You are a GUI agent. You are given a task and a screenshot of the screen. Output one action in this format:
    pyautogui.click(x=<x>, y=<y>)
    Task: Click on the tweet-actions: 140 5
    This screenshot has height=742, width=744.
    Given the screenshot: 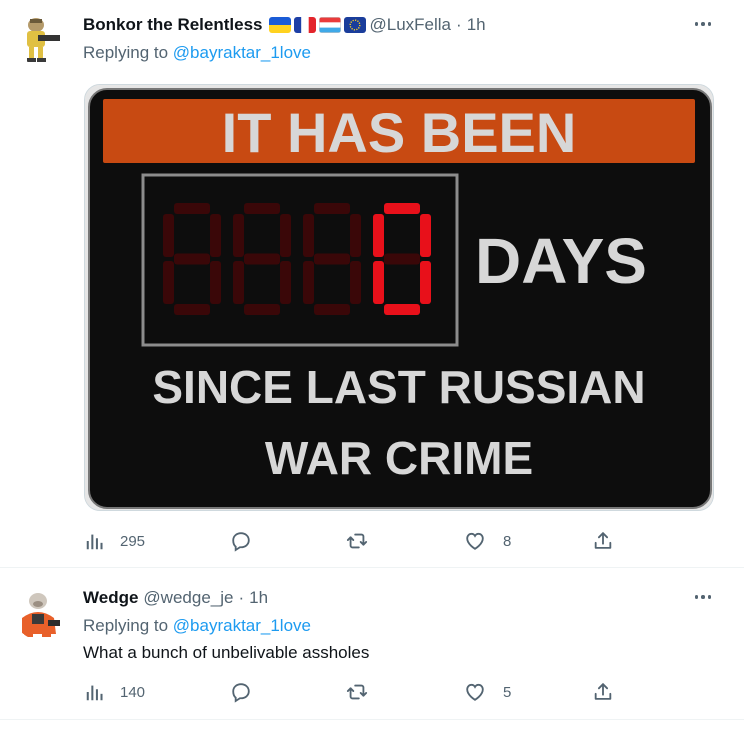 What is the action you would take?
    pyautogui.click(x=404, y=692)
    